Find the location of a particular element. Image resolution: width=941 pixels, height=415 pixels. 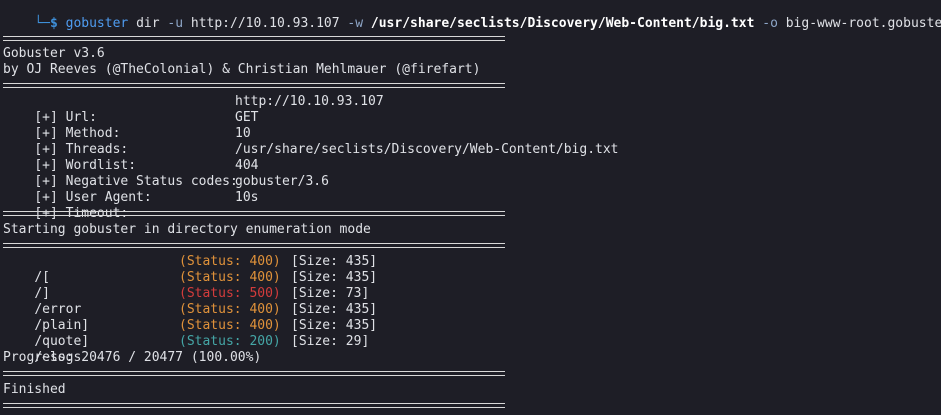

result-row: /~logs (Status: 200) [Size: 29] is located at coordinates (186, 349).